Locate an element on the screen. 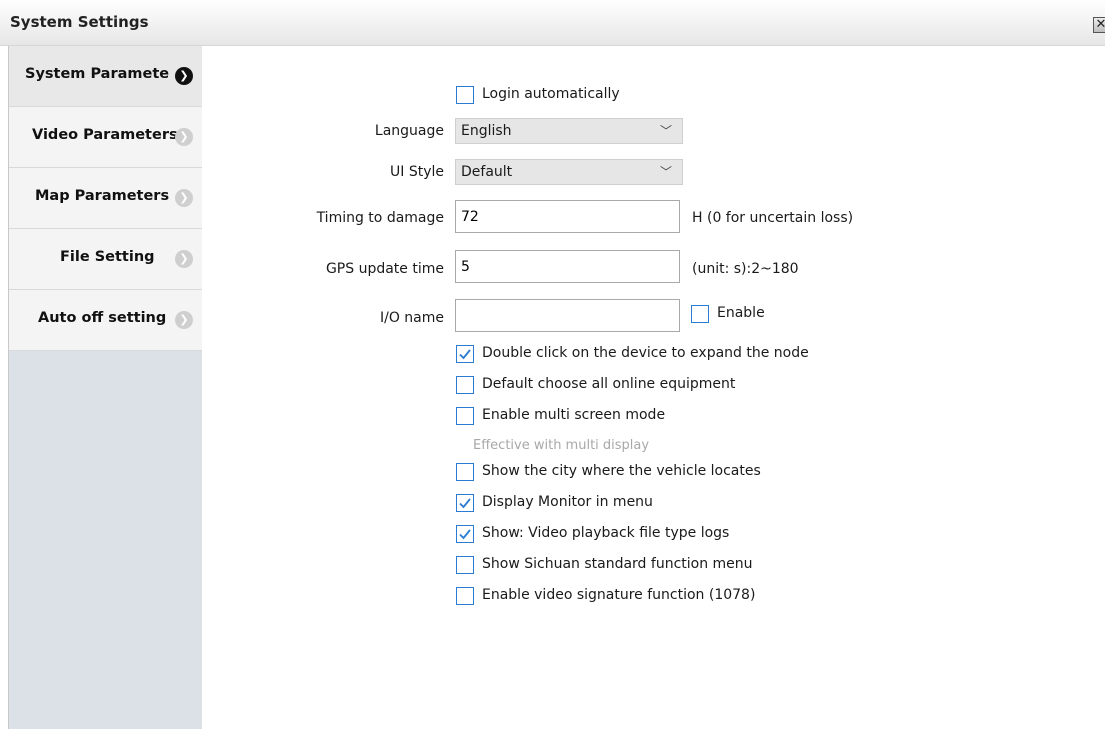 The width and height of the screenshot is (1105, 729). sidebar-item-video-parameters: Video Parameters ❯ is located at coordinates (105, 137).